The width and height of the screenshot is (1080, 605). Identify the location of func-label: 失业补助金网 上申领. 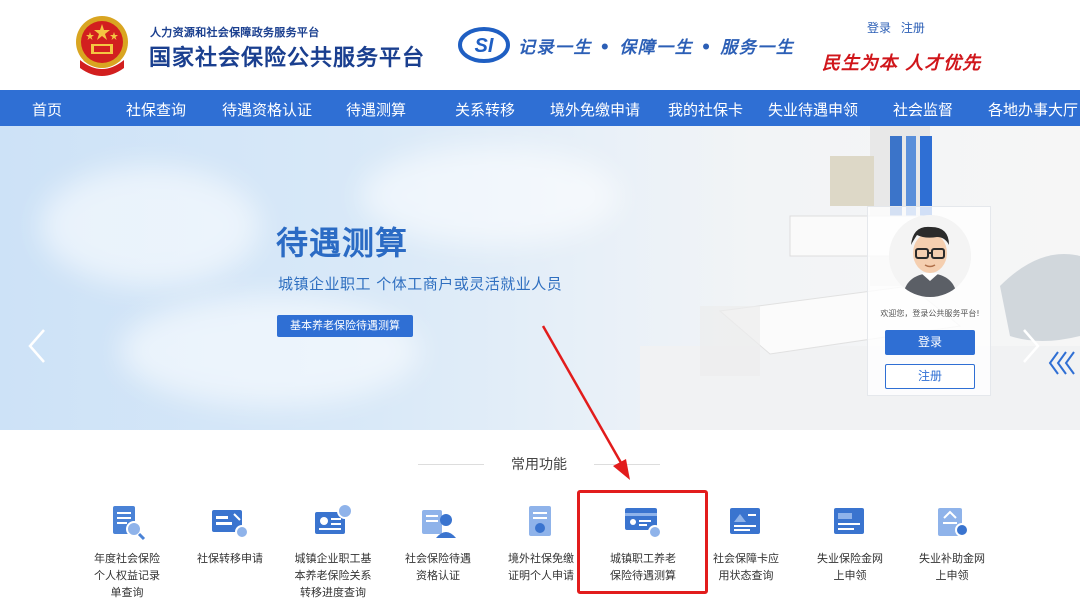
(952, 567).